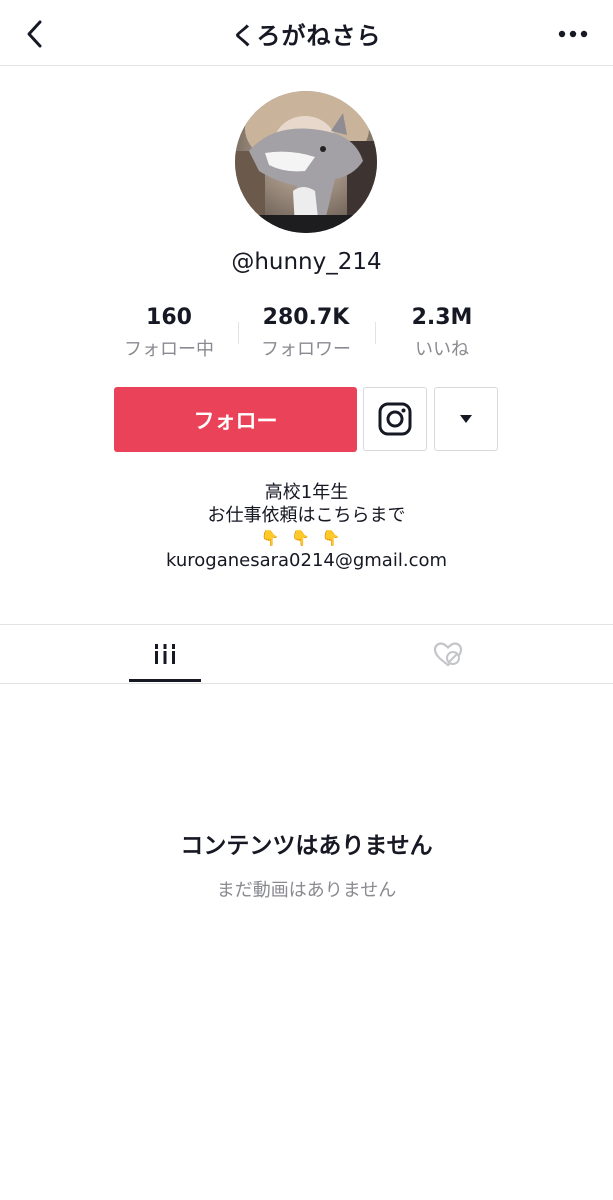  I want to click on stat-likes: 2.3M いいね, so click(442, 333).